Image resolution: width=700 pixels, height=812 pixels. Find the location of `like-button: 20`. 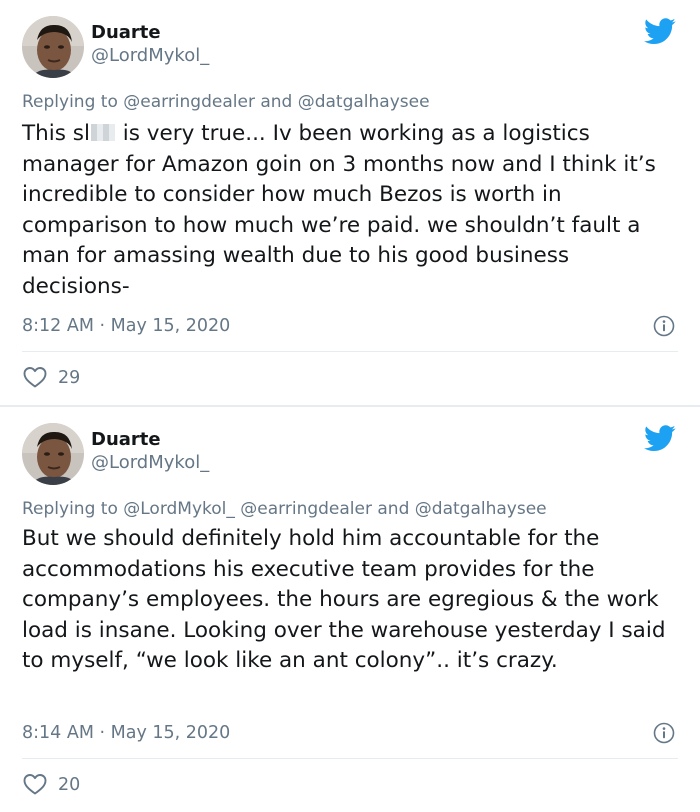

like-button: 20 is located at coordinates (51, 785).